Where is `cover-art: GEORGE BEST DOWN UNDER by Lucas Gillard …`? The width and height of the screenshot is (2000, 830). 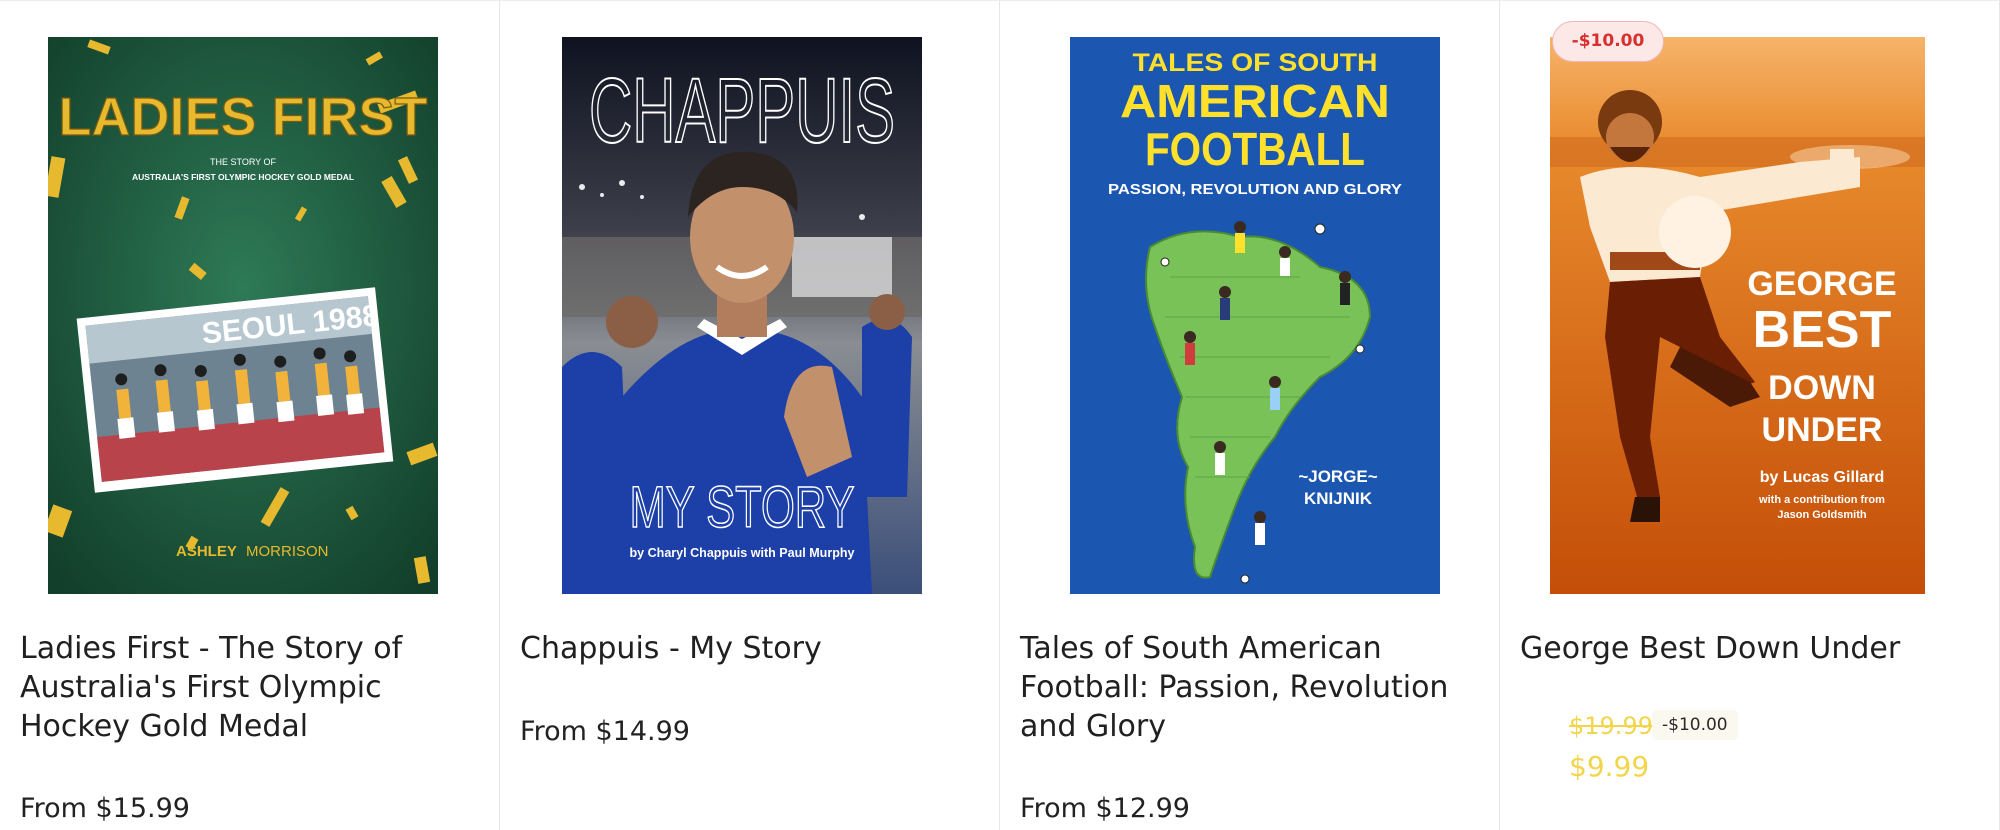
cover-art: GEORGE BEST DOWN UNDER by Lucas Gillard … is located at coordinates (1737, 315).